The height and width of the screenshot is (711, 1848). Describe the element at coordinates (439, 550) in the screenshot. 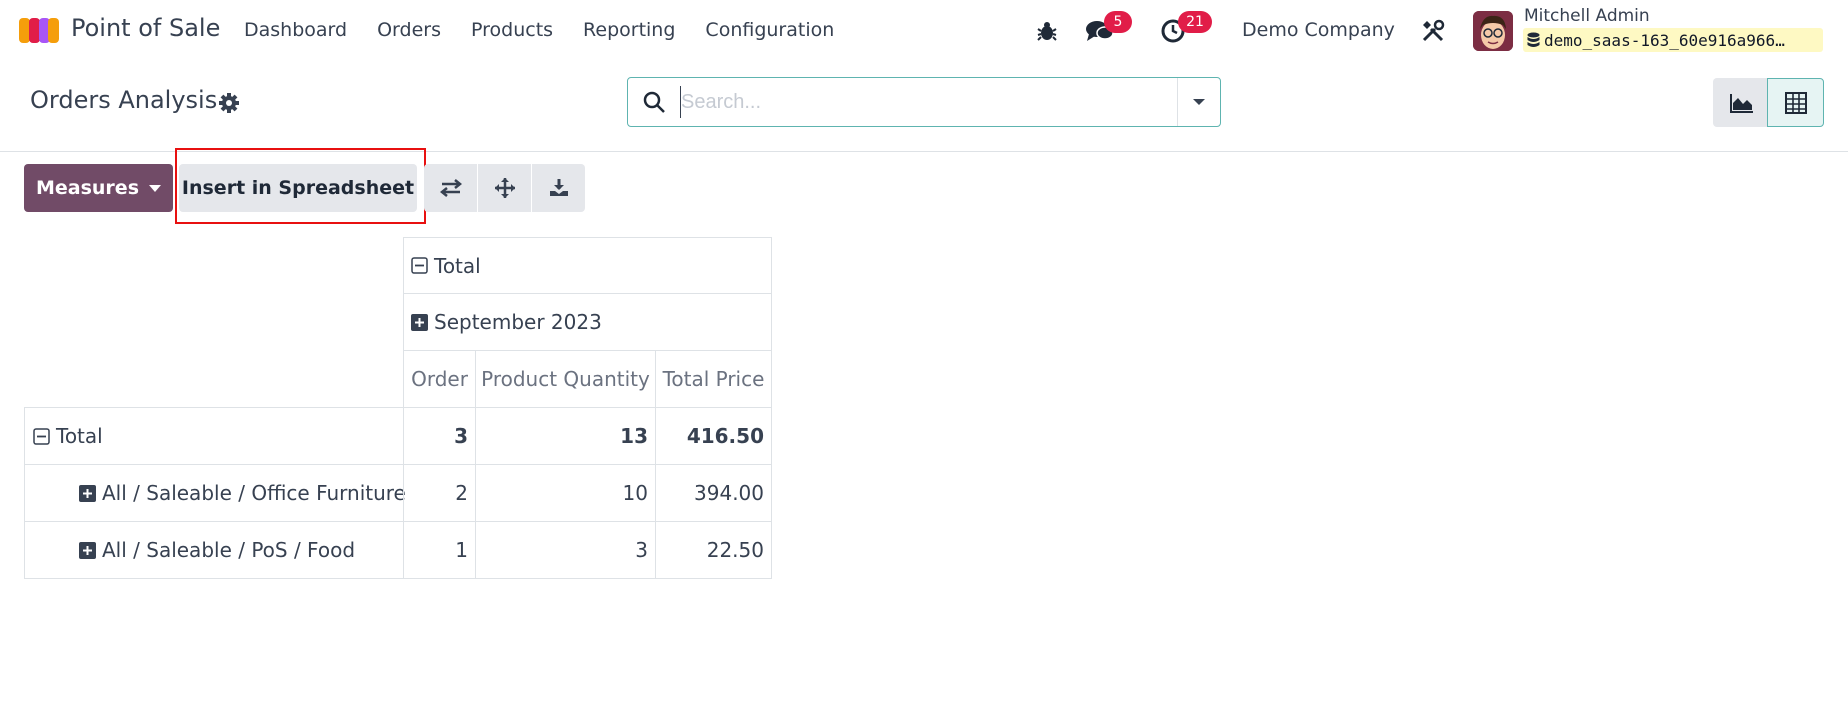

I see `table-cell: 1` at that location.